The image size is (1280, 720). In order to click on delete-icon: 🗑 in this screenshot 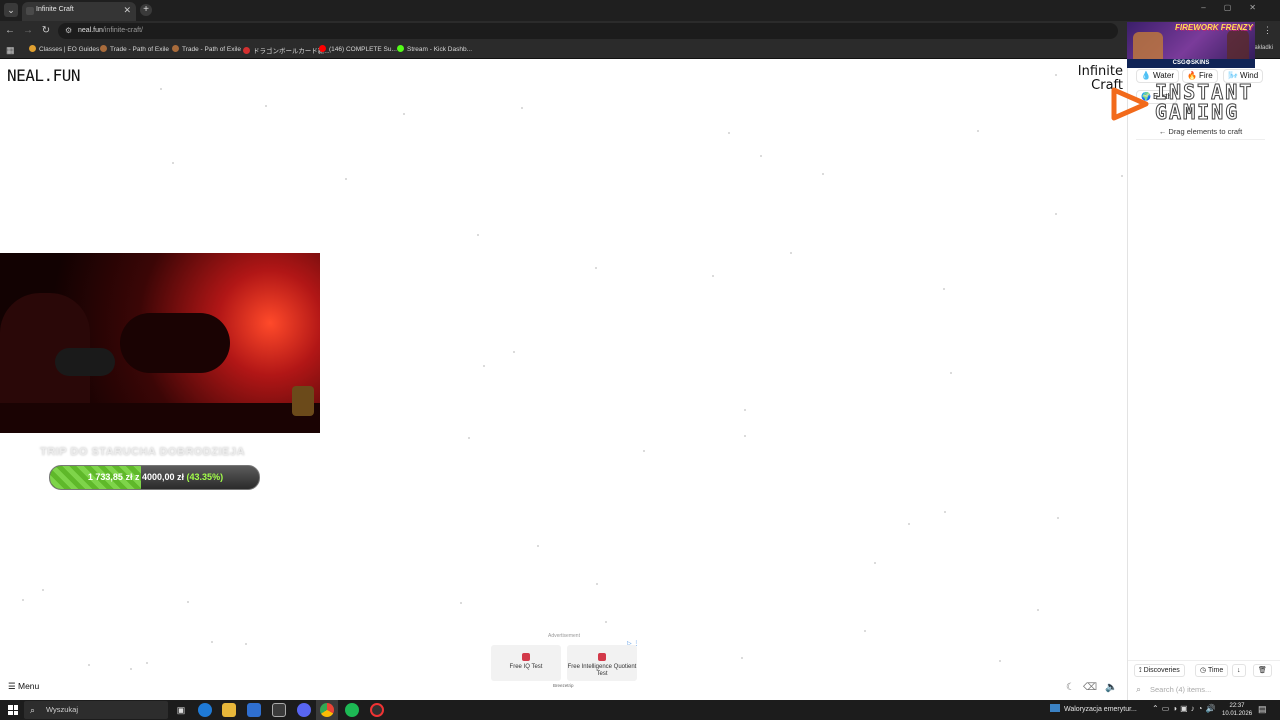, I will do `click(1262, 670)`.